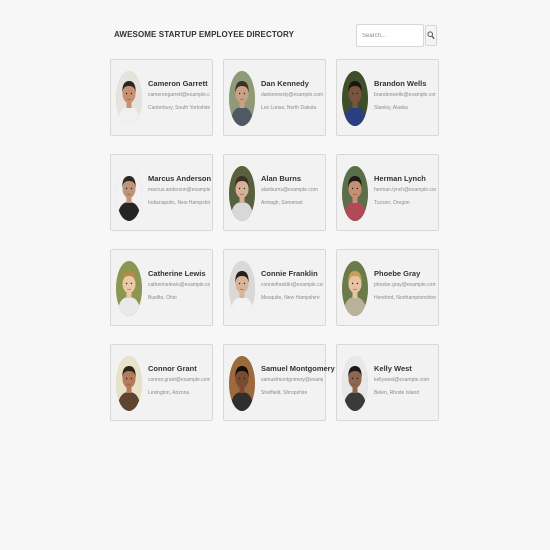 This screenshot has height=550, width=550. What do you see at coordinates (162, 298) in the screenshot?
I see `employee-location: Buellto, Ohio` at bounding box center [162, 298].